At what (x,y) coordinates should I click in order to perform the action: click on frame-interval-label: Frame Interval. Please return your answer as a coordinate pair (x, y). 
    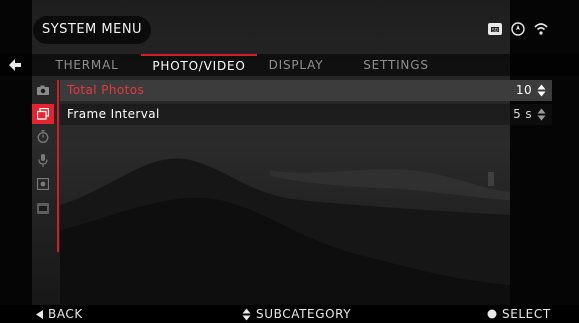
    Looking at the image, I should click on (113, 114).